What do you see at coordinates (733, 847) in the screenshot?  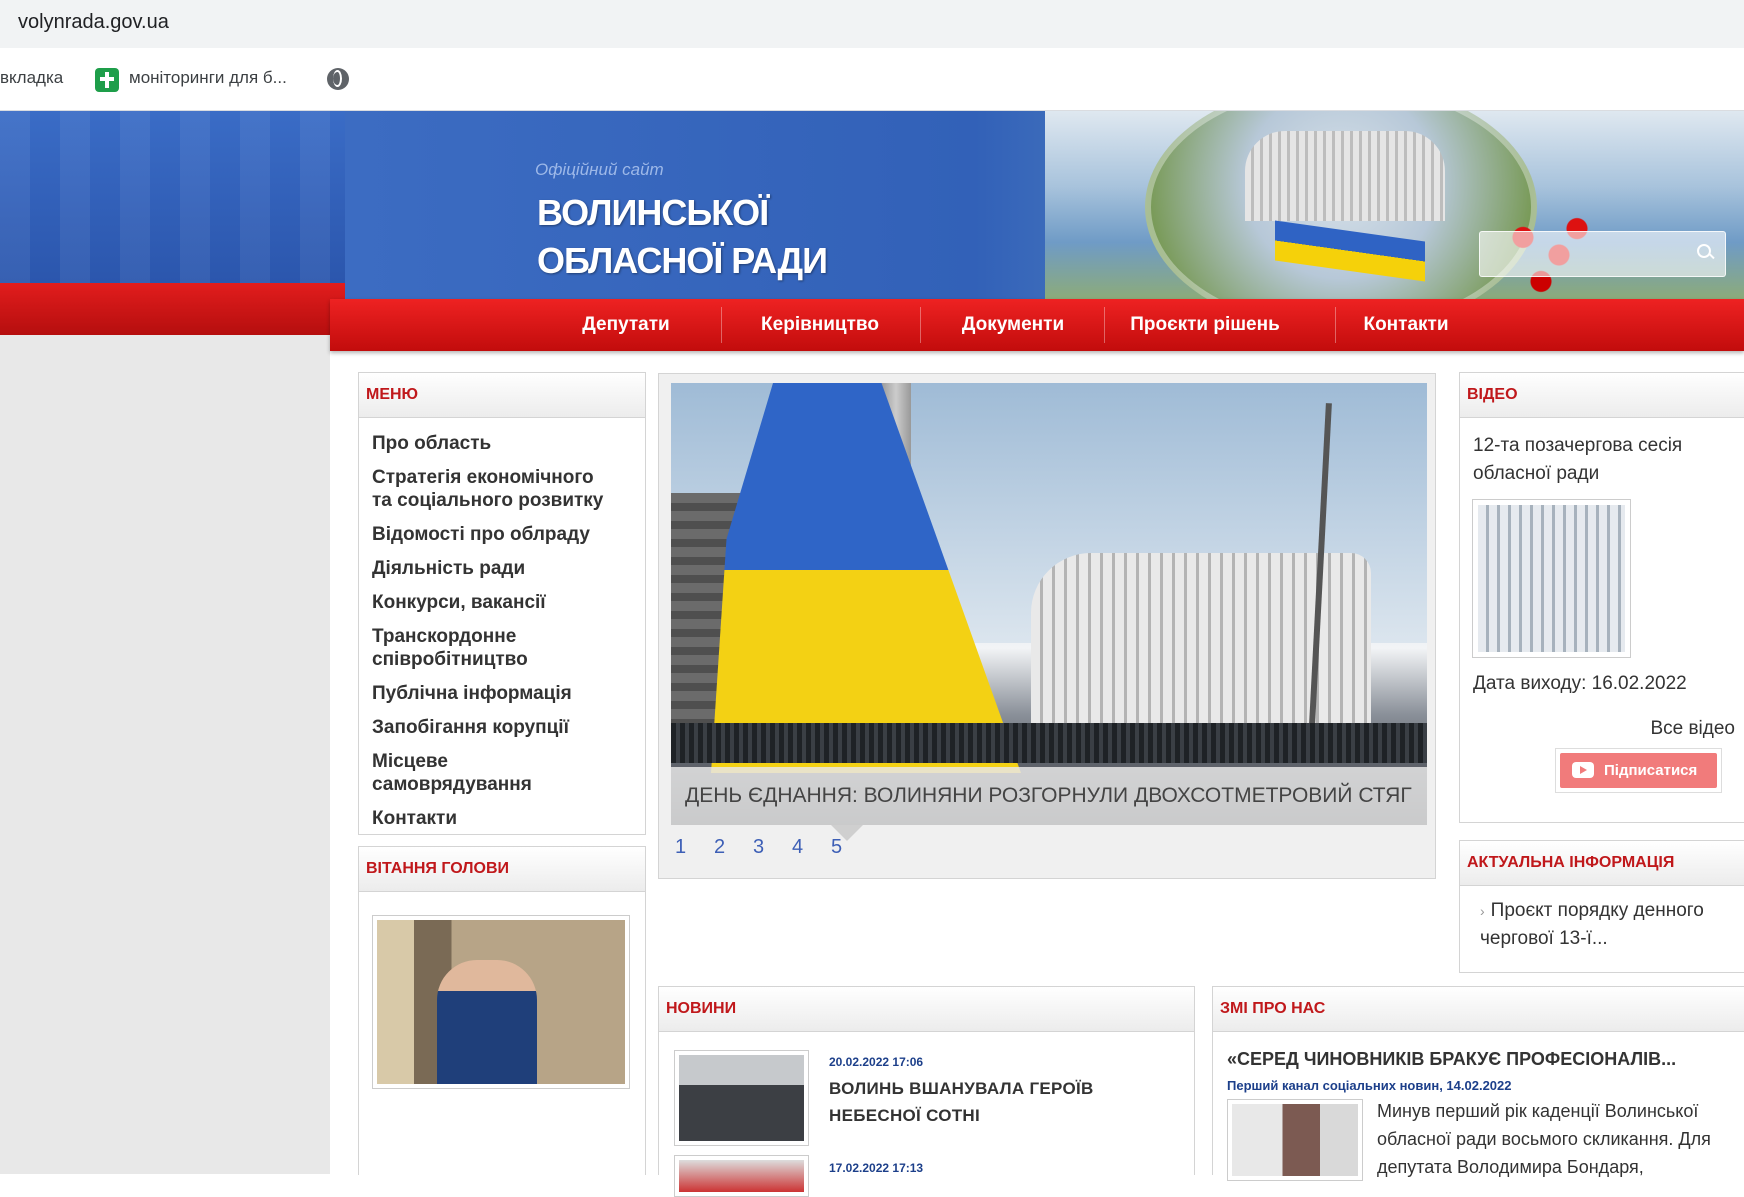 I see `pager-2: 2` at bounding box center [733, 847].